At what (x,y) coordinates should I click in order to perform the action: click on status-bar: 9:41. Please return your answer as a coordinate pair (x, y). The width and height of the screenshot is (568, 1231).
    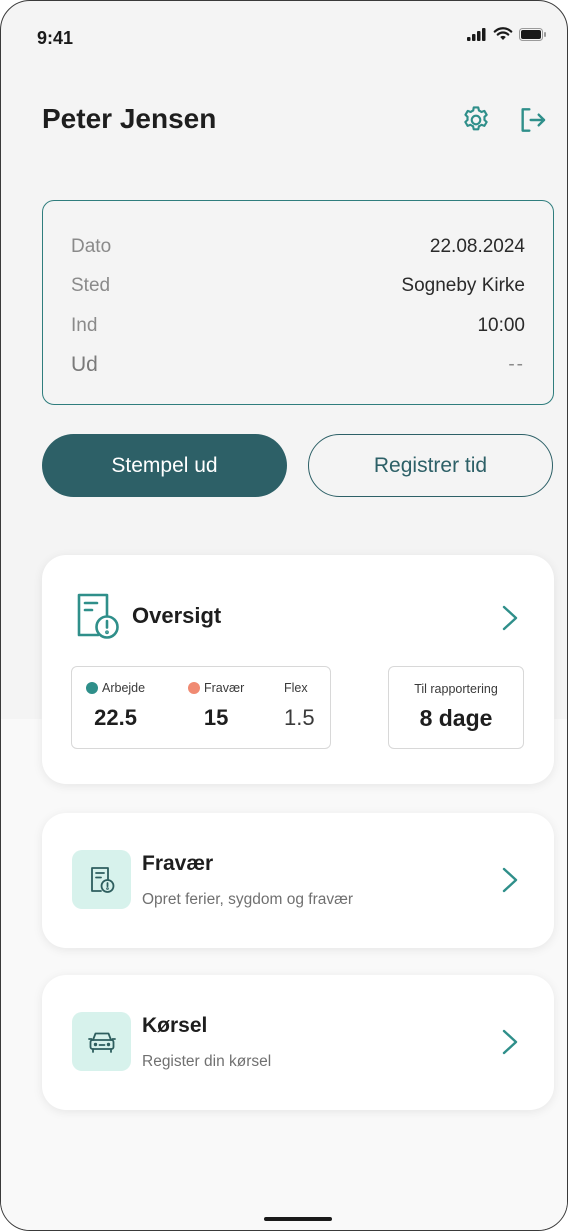
    Looking at the image, I should click on (284, 36).